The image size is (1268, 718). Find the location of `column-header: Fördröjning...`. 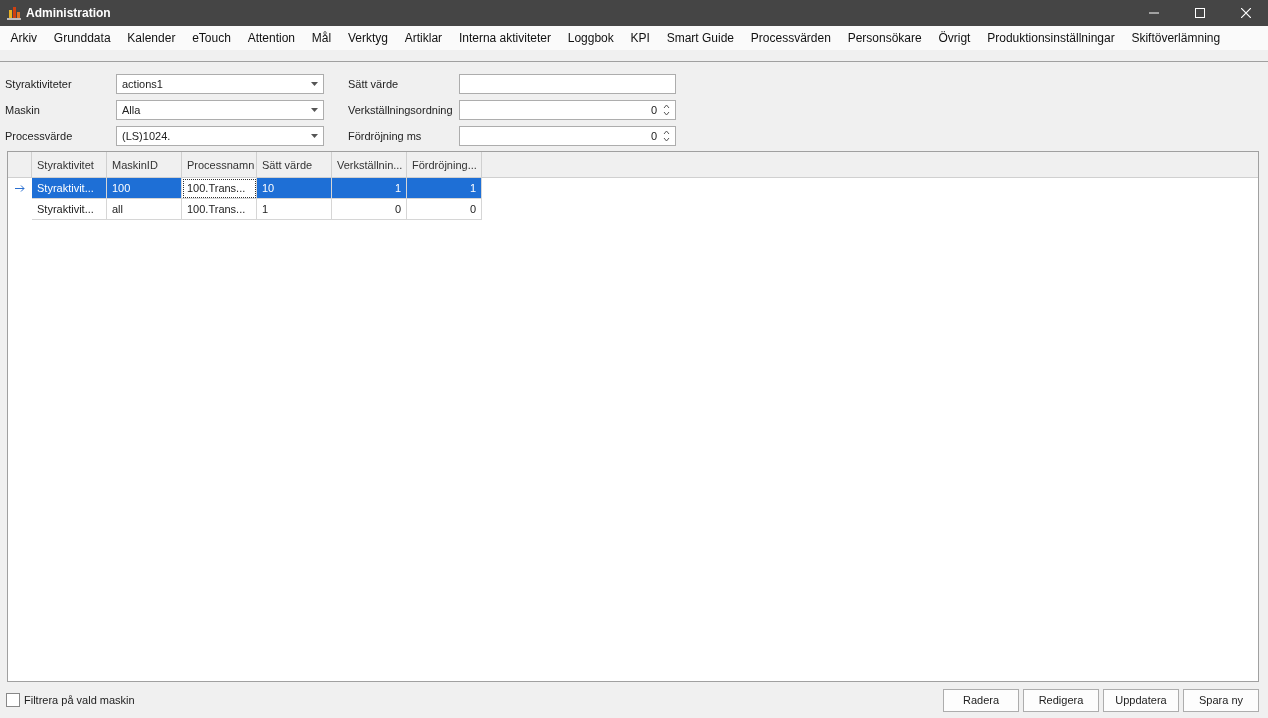

column-header: Fördröjning... is located at coordinates (444, 164).